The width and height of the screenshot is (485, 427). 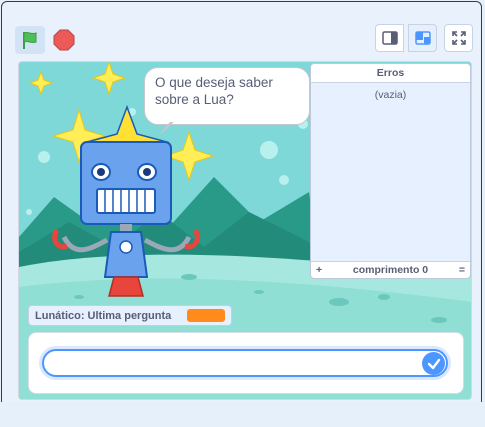 I want to click on stop-icon, so click(x=64, y=40).